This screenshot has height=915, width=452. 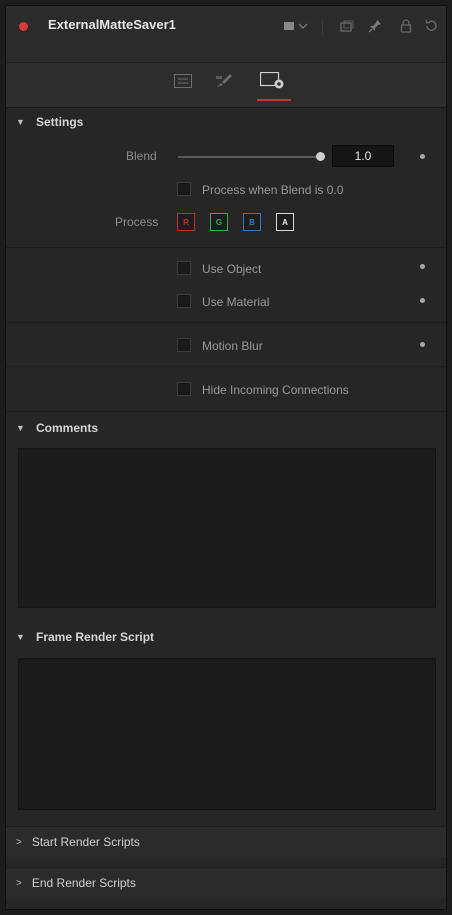 I want to click on frame-render-script-label: Frame Render Script, so click(x=95, y=637).